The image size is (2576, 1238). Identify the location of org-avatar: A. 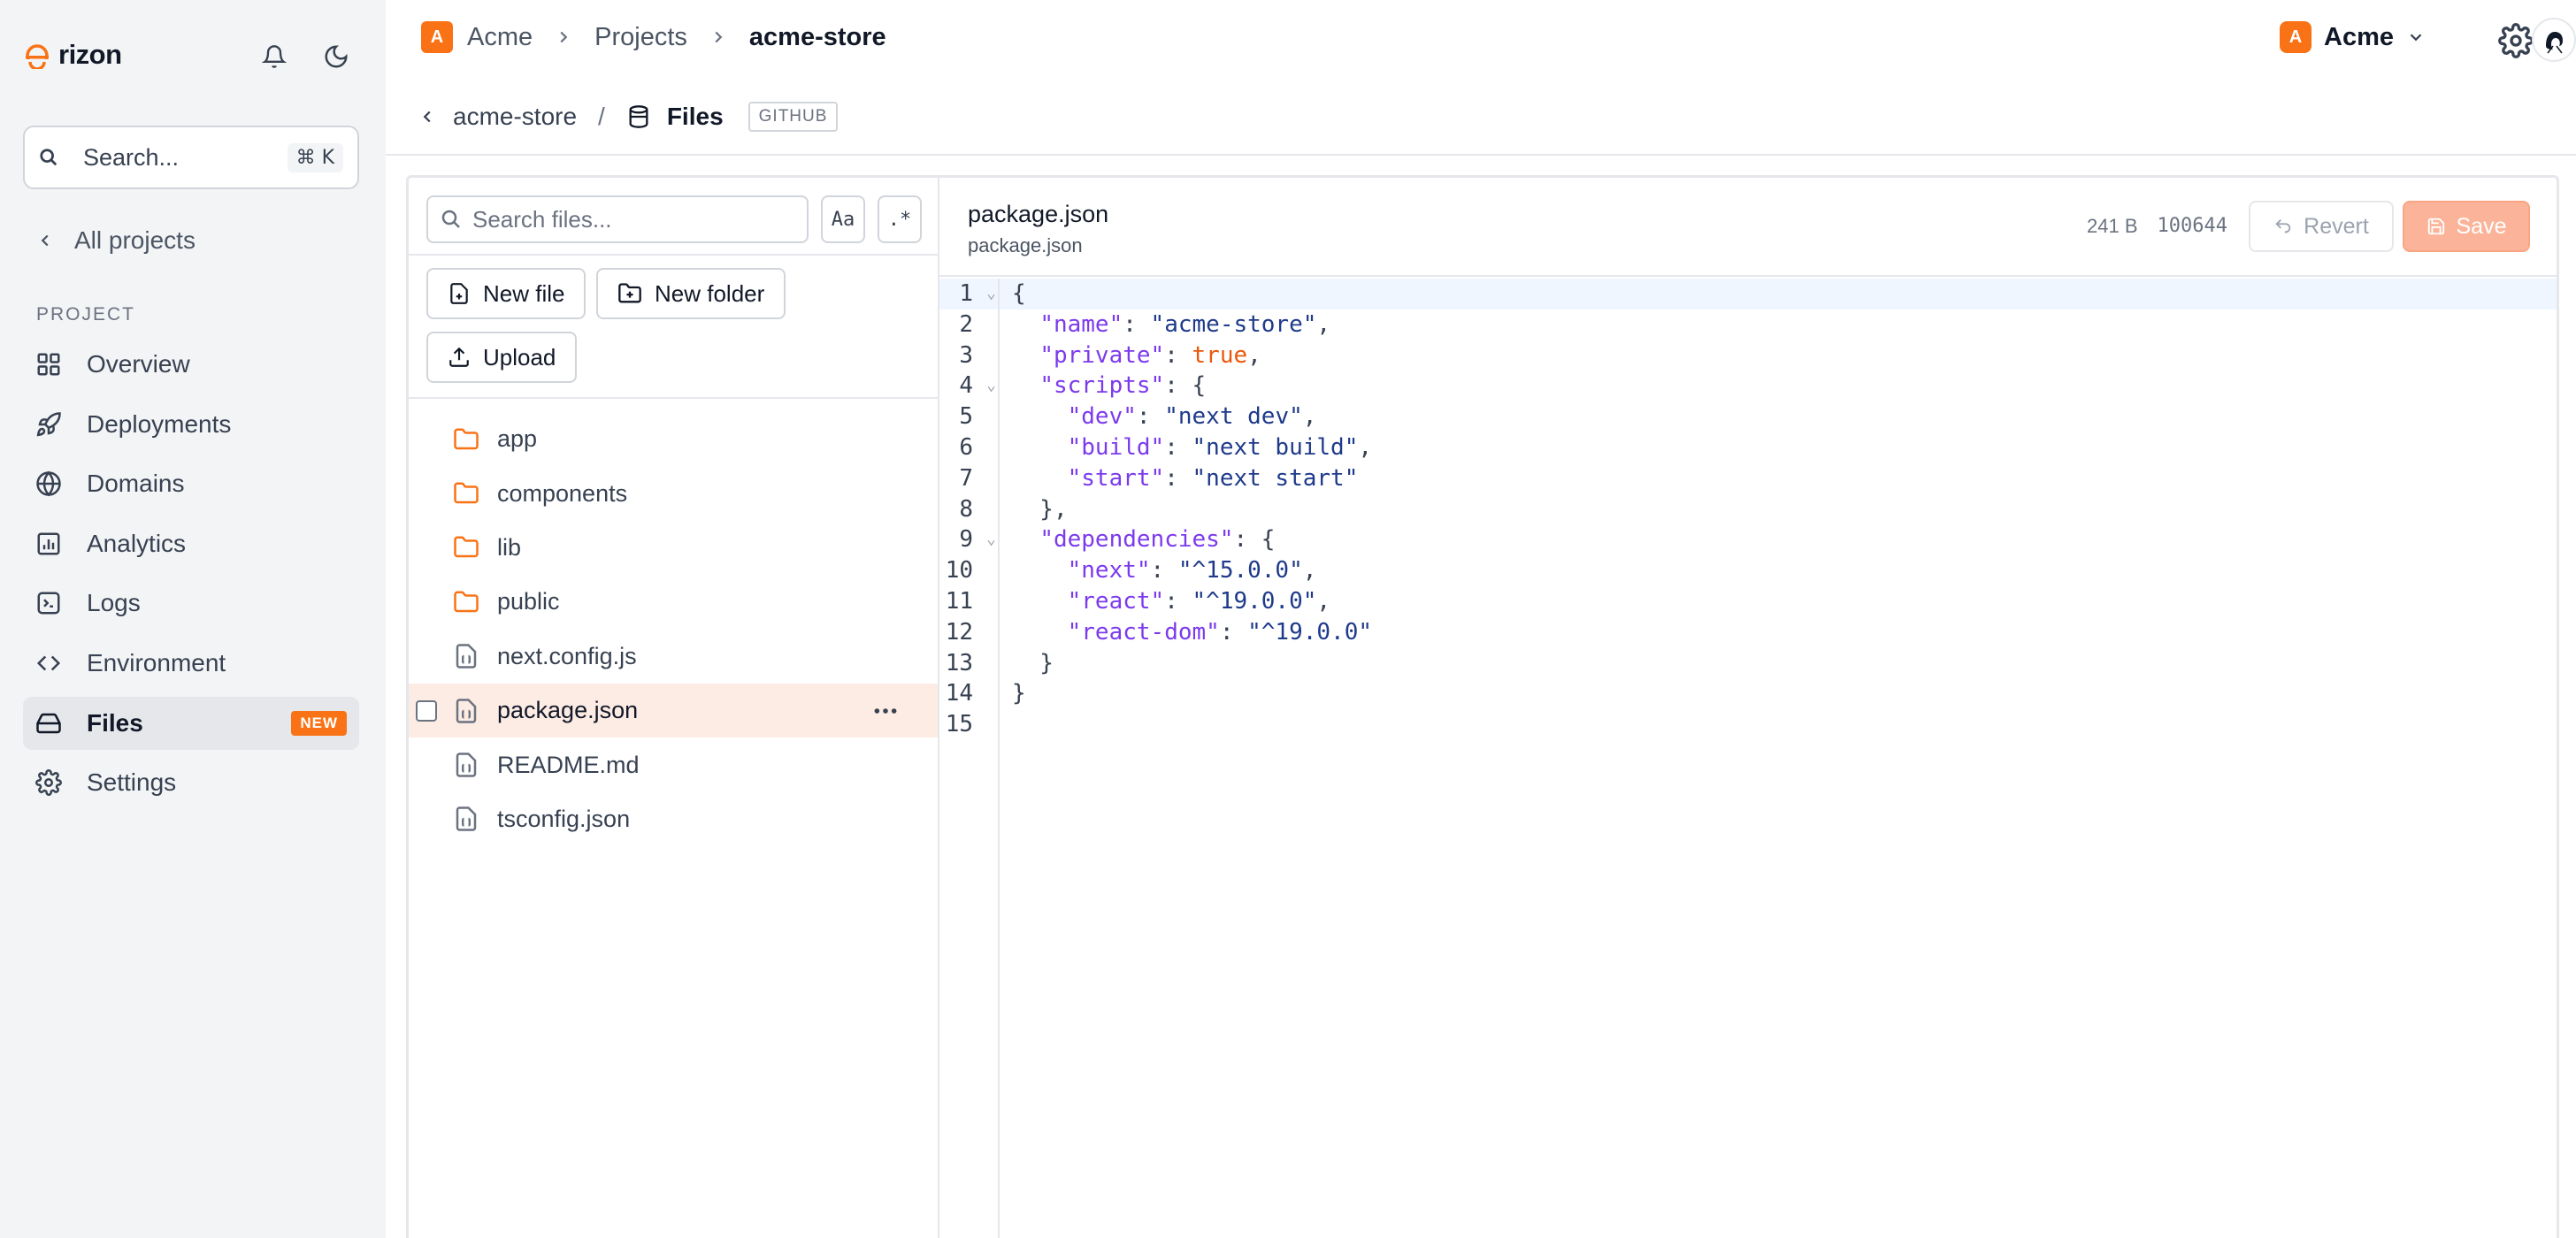
(2296, 37).